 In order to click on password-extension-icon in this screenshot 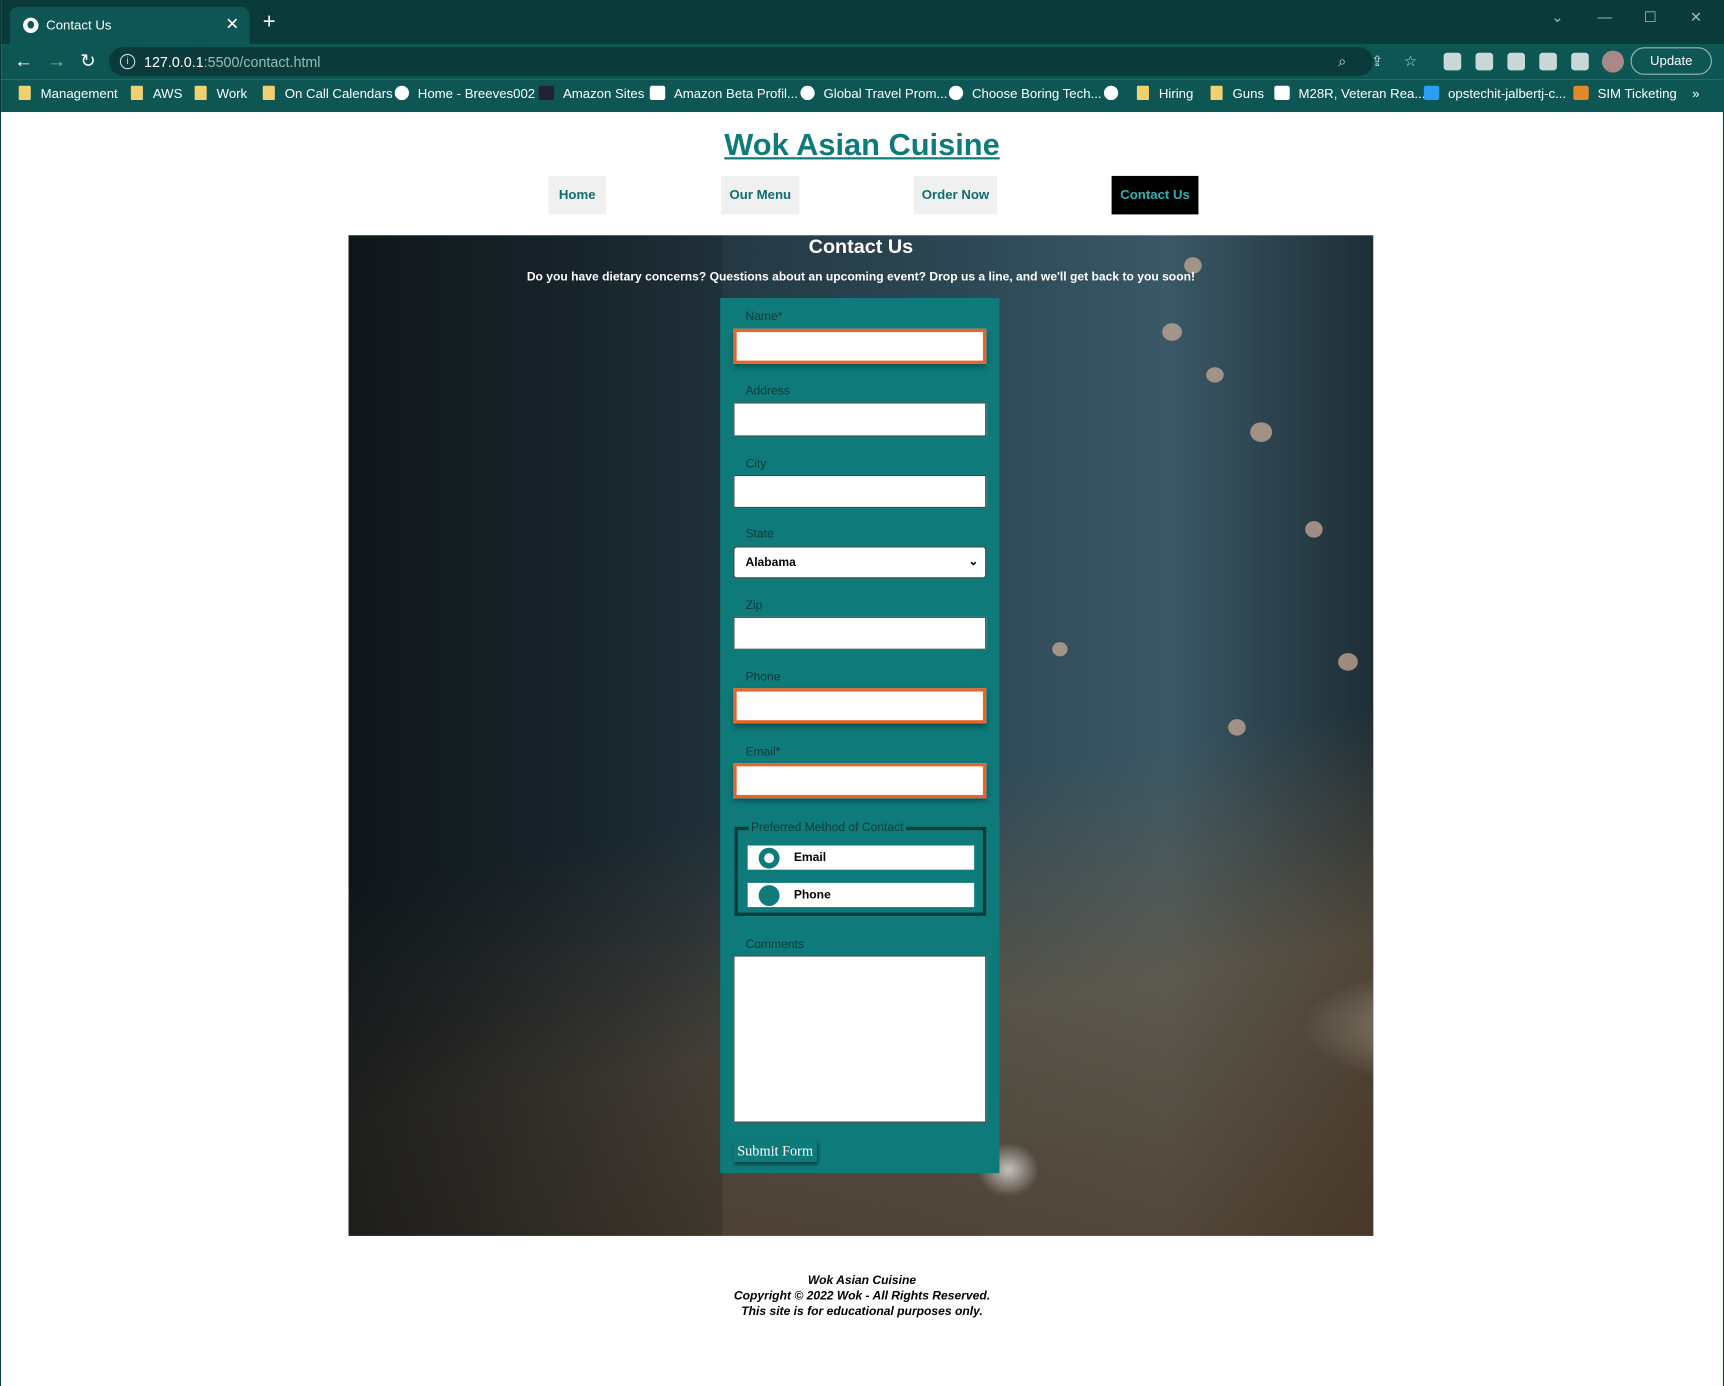, I will do `click(1484, 61)`.